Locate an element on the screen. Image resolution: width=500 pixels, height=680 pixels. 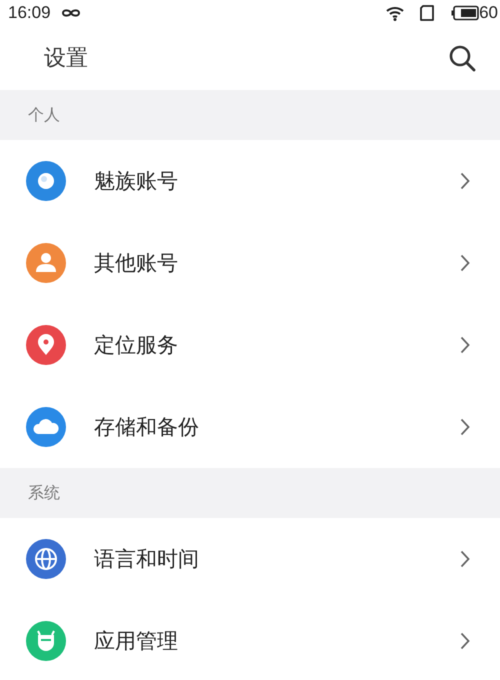
item-label: 语言和时间 is located at coordinates (147, 559).